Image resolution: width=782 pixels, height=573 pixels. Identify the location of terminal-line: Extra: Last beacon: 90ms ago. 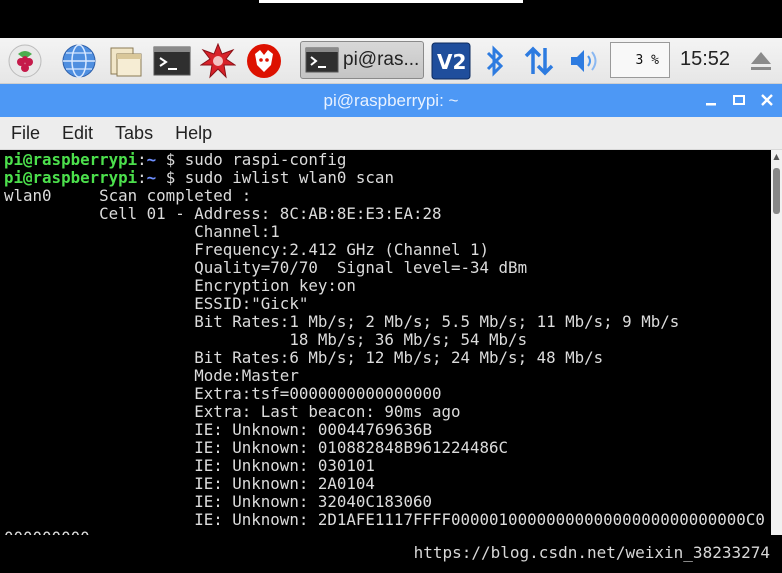
(232, 411).